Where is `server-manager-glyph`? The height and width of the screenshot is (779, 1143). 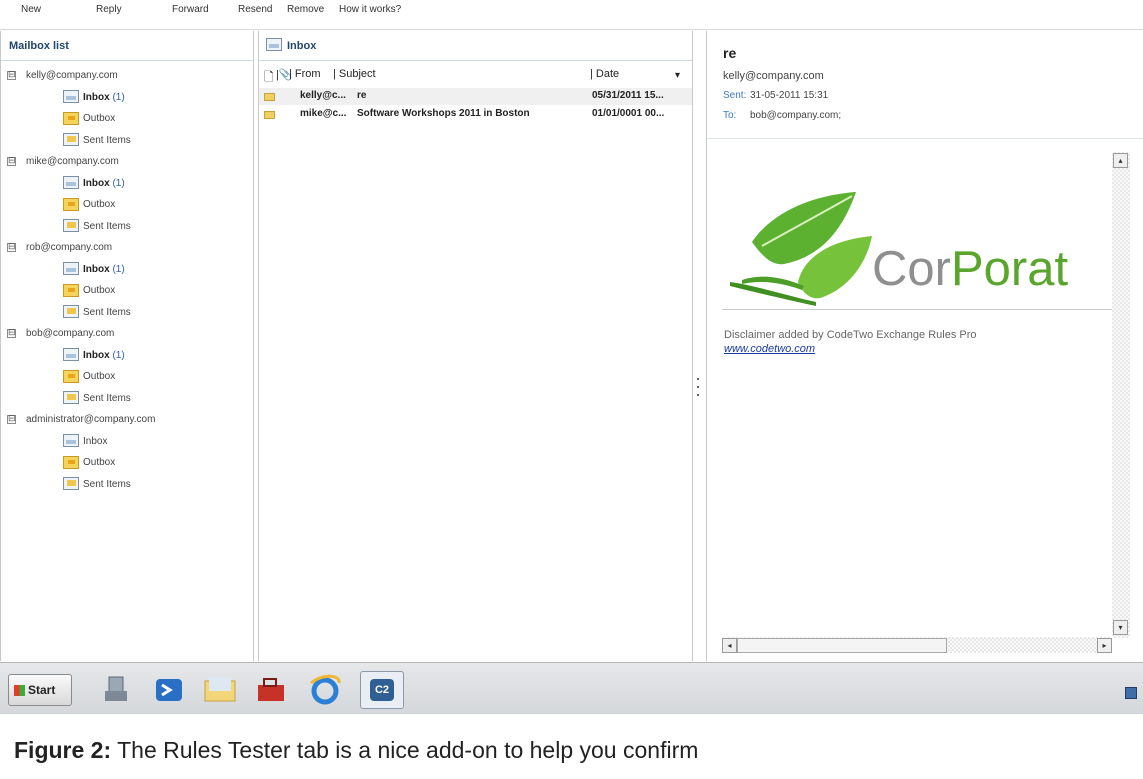
server-manager-glyph is located at coordinates (116, 688).